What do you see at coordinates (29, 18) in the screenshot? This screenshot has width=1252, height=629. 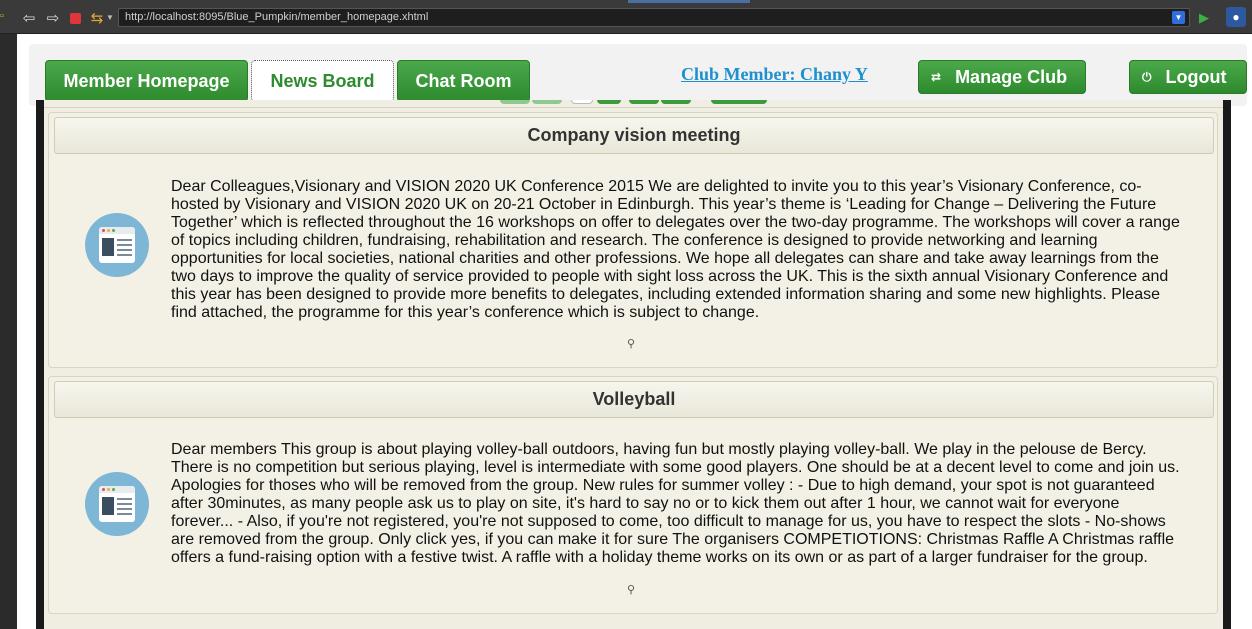 I see `arrow-left-icon: ⇦` at bounding box center [29, 18].